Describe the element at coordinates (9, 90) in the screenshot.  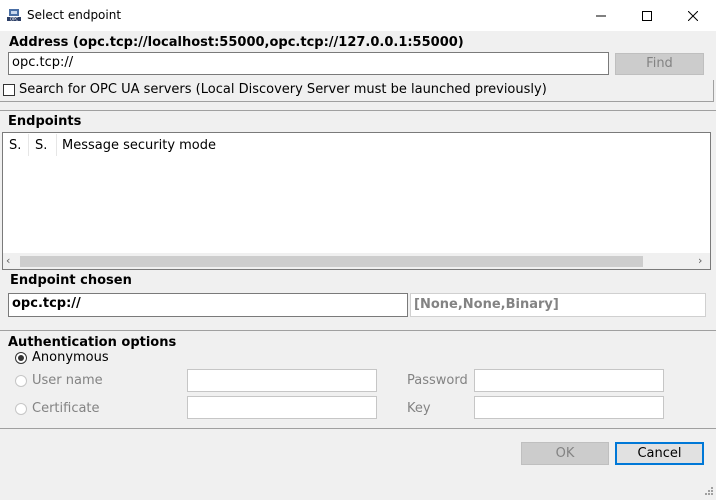
I see `search-checkbox` at that location.